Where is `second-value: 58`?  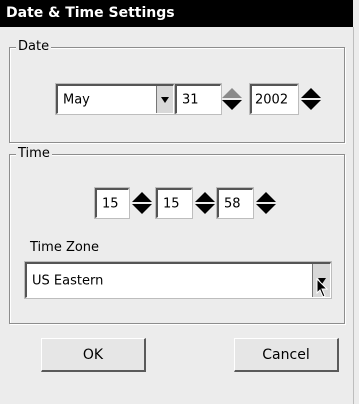
second-value: 58 is located at coordinates (232, 203).